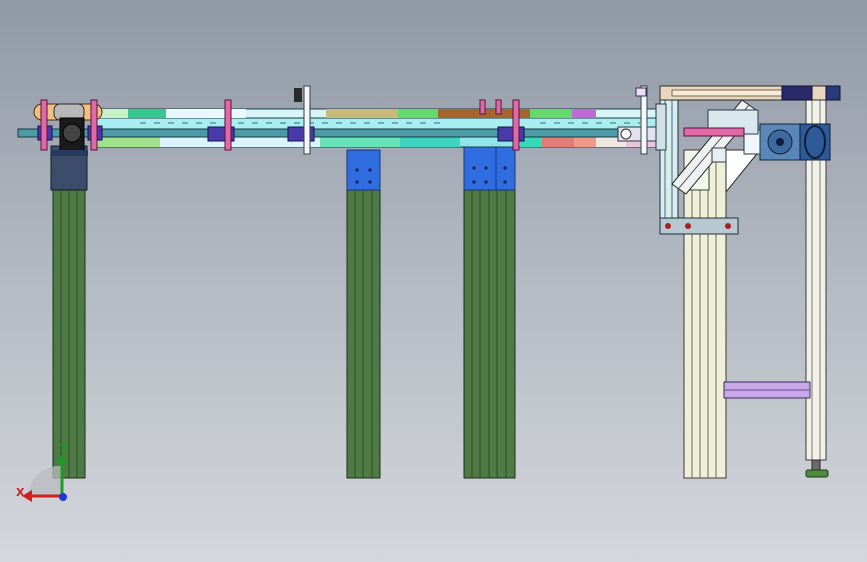 The height and width of the screenshot is (562, 867). What do you see at coordinates (45, 478) in the screenshot?
I see `axis-triad` at bounding box center [45, 478].